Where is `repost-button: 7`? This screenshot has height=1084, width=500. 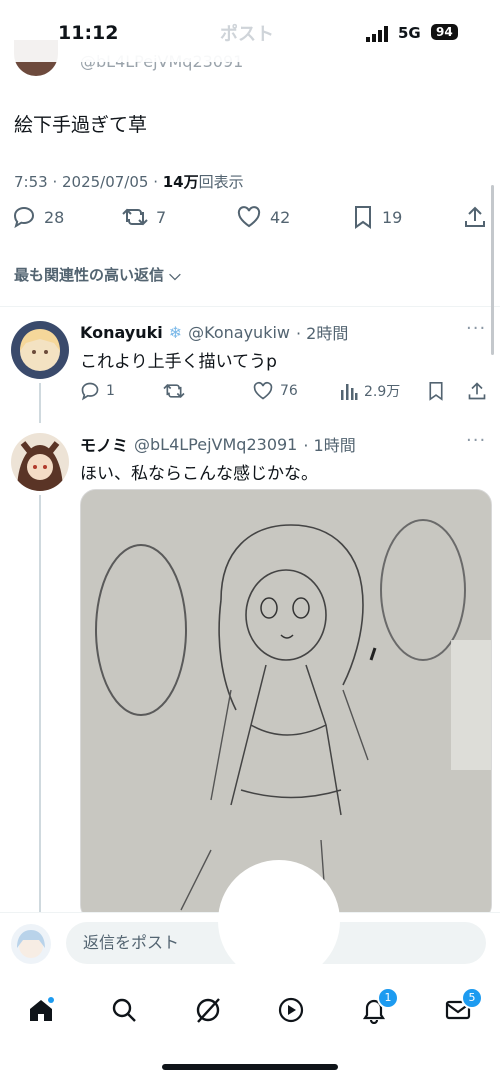 repost-button: 7 is located at coordinates (144, 217).